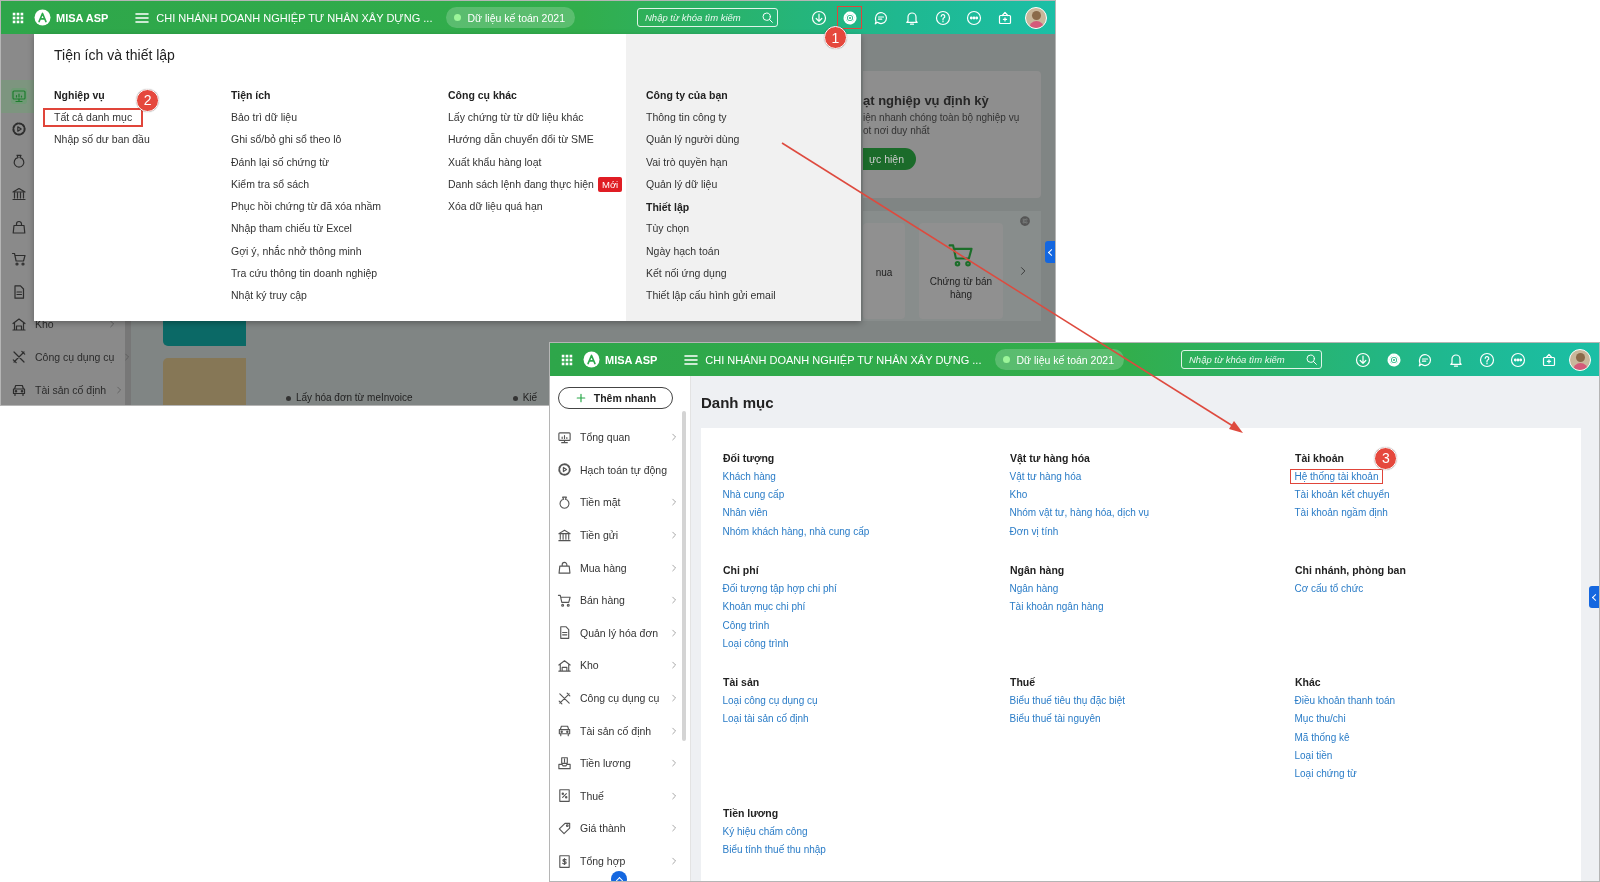  I want to click on quick-add-button: Thêm nhanh, so click(615, 398).